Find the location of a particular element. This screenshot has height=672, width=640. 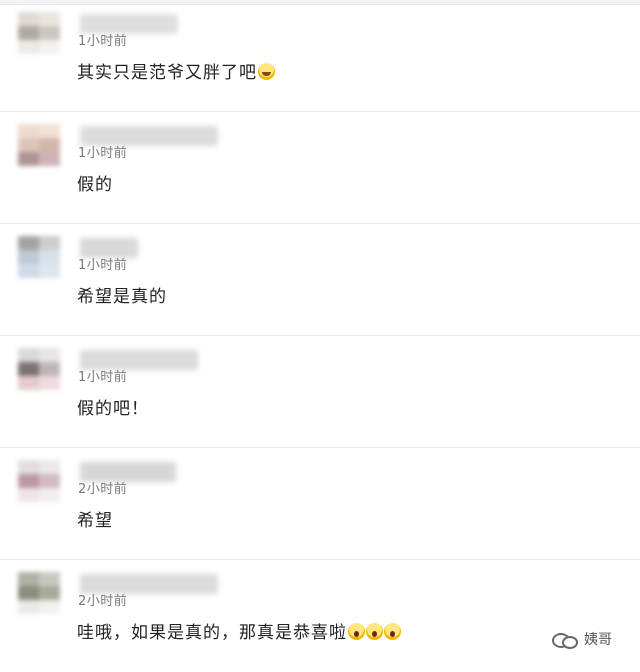

comment-text: 希望 is located at coordinates (95, 518).